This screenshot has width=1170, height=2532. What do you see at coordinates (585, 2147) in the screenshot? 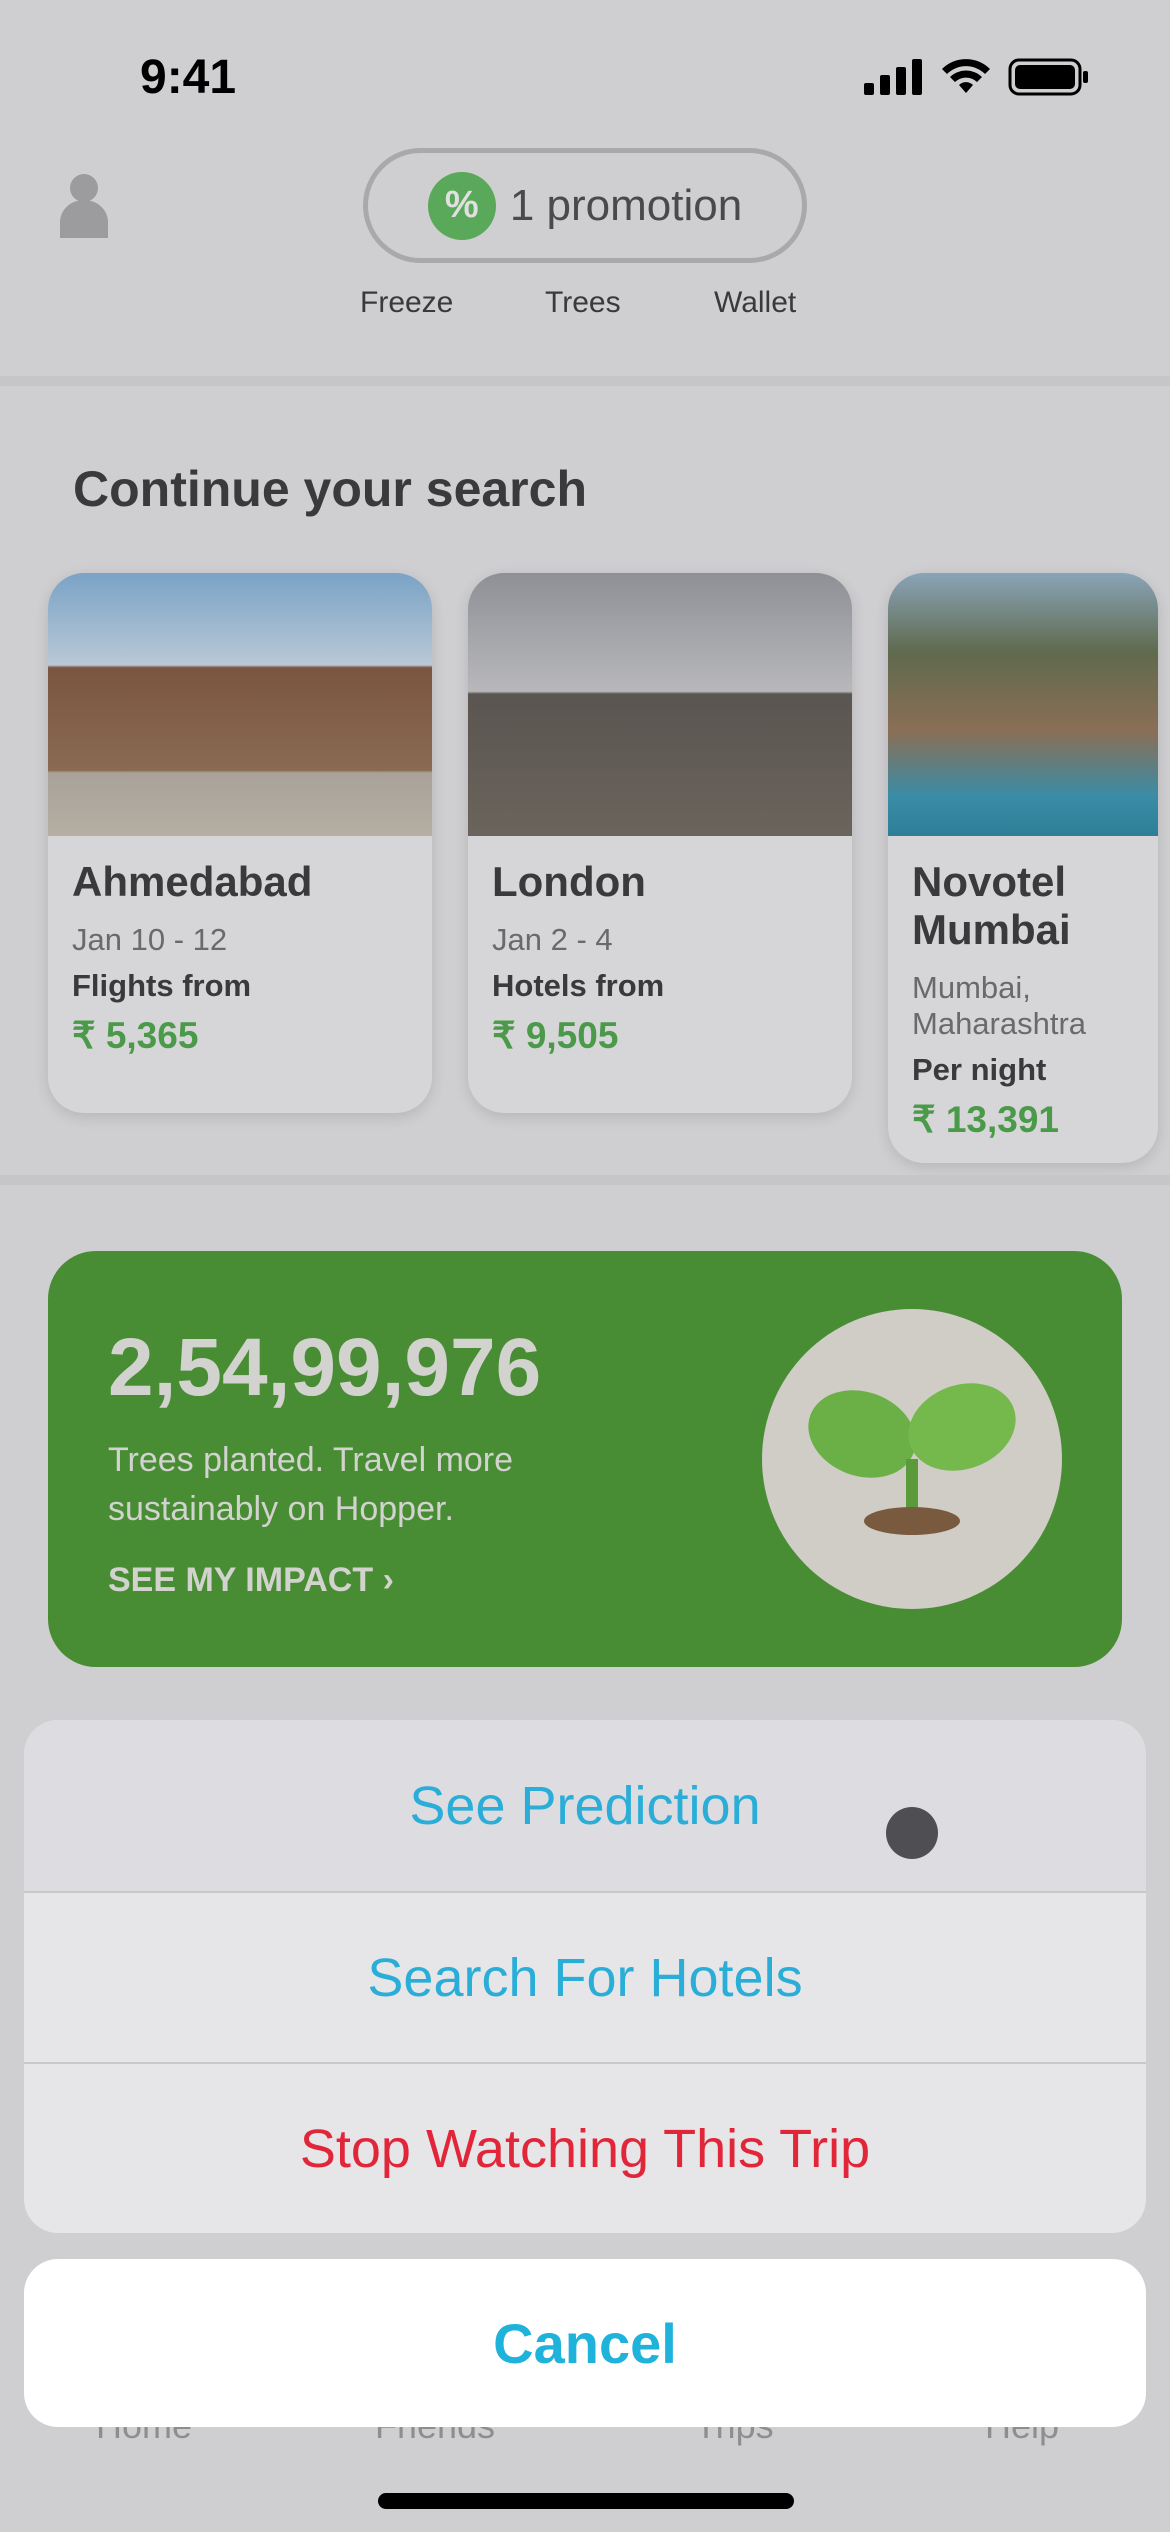
I see `stop-watching-button: Stop Watching This Trip` at bounding box center [585, 2147].